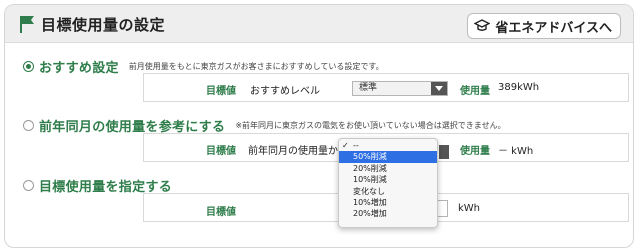 This screenshot has width=640, height=250. I want to click on recommended-box: 目標値 おすすめレベル 標準 使用量 389kWh, so click(386, 87).